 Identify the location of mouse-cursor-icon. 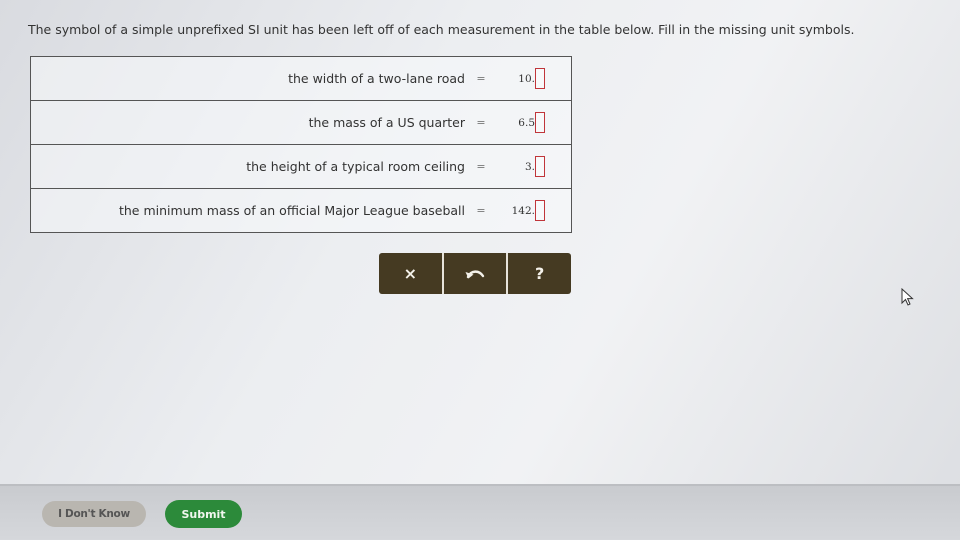
(908, 299).